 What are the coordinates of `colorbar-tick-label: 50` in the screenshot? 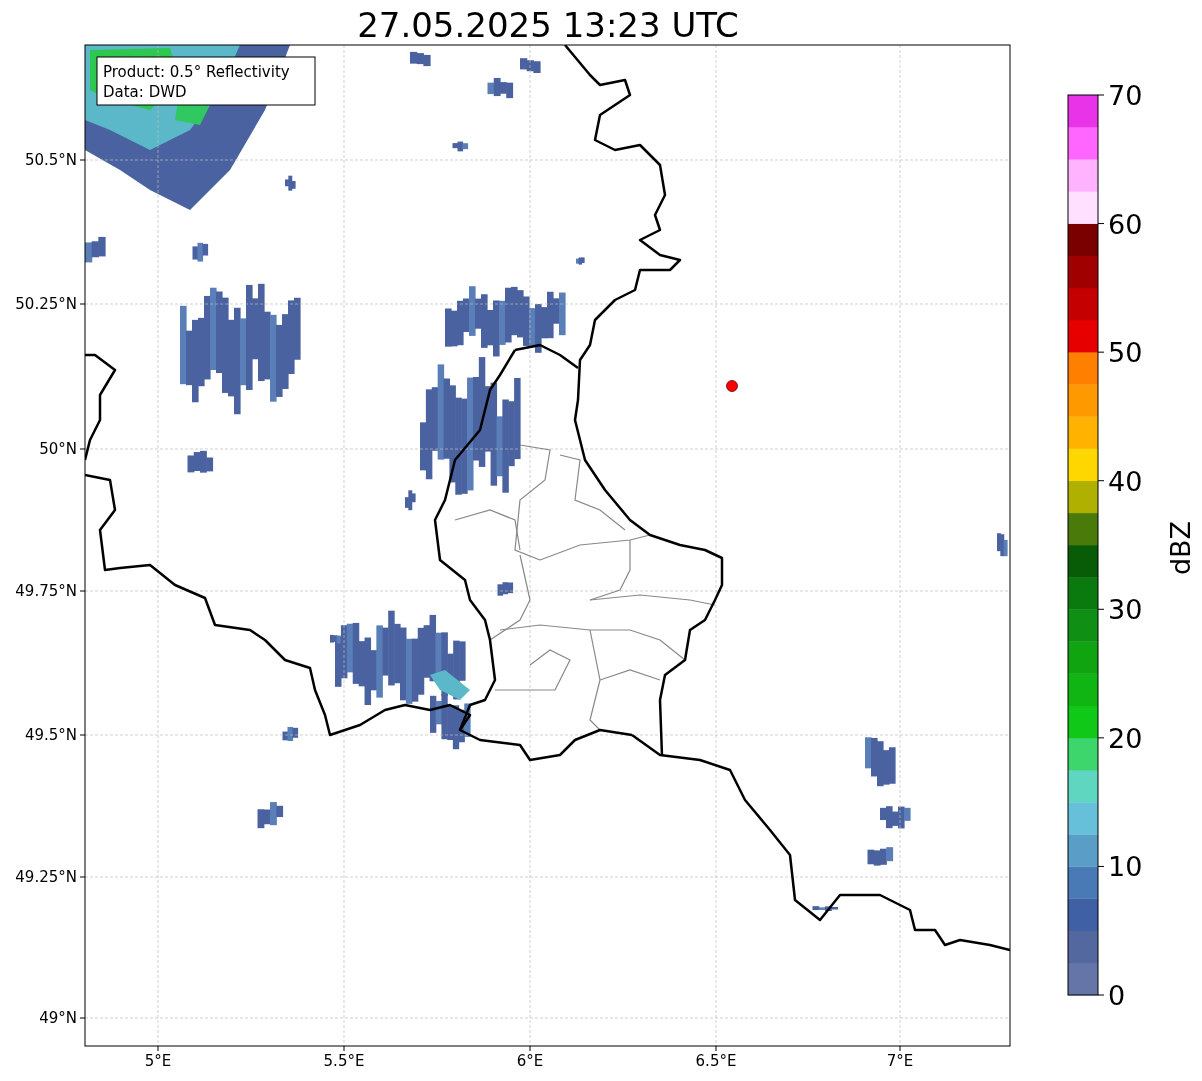 It's located at (1125, 353).